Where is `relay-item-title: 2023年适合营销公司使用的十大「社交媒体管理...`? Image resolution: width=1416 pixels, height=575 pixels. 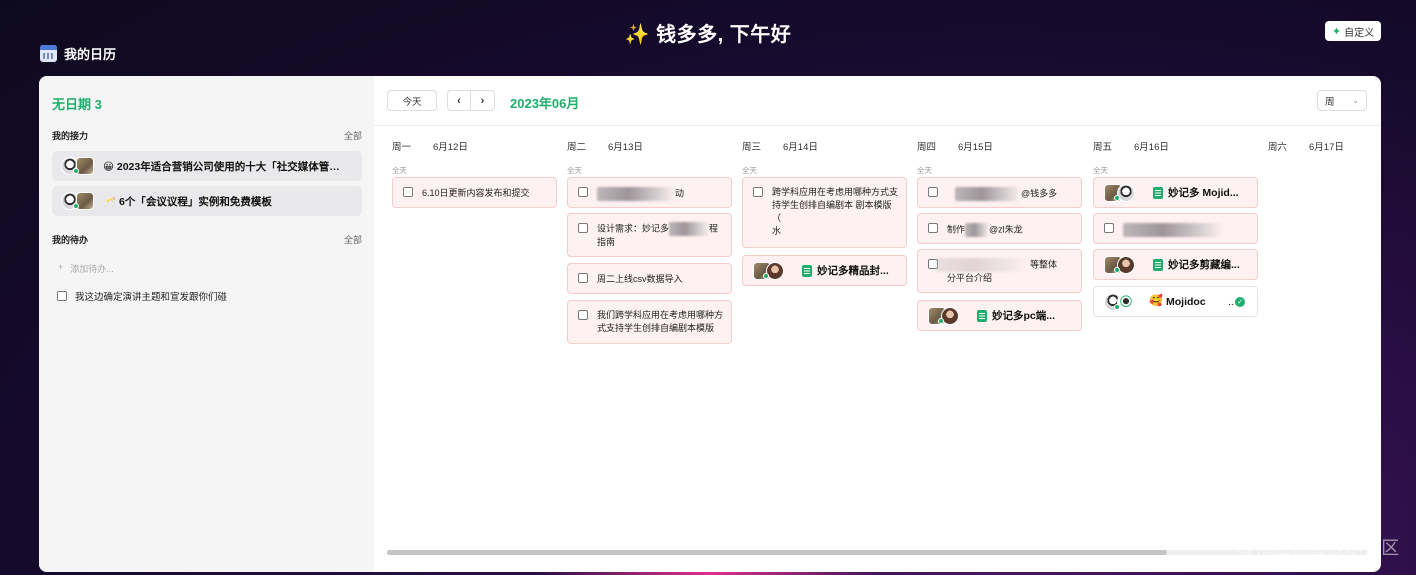 relay-item-title: 2023年适合营销公司使用的十大「社交媒体管理... is located at coordinates (229, 166).